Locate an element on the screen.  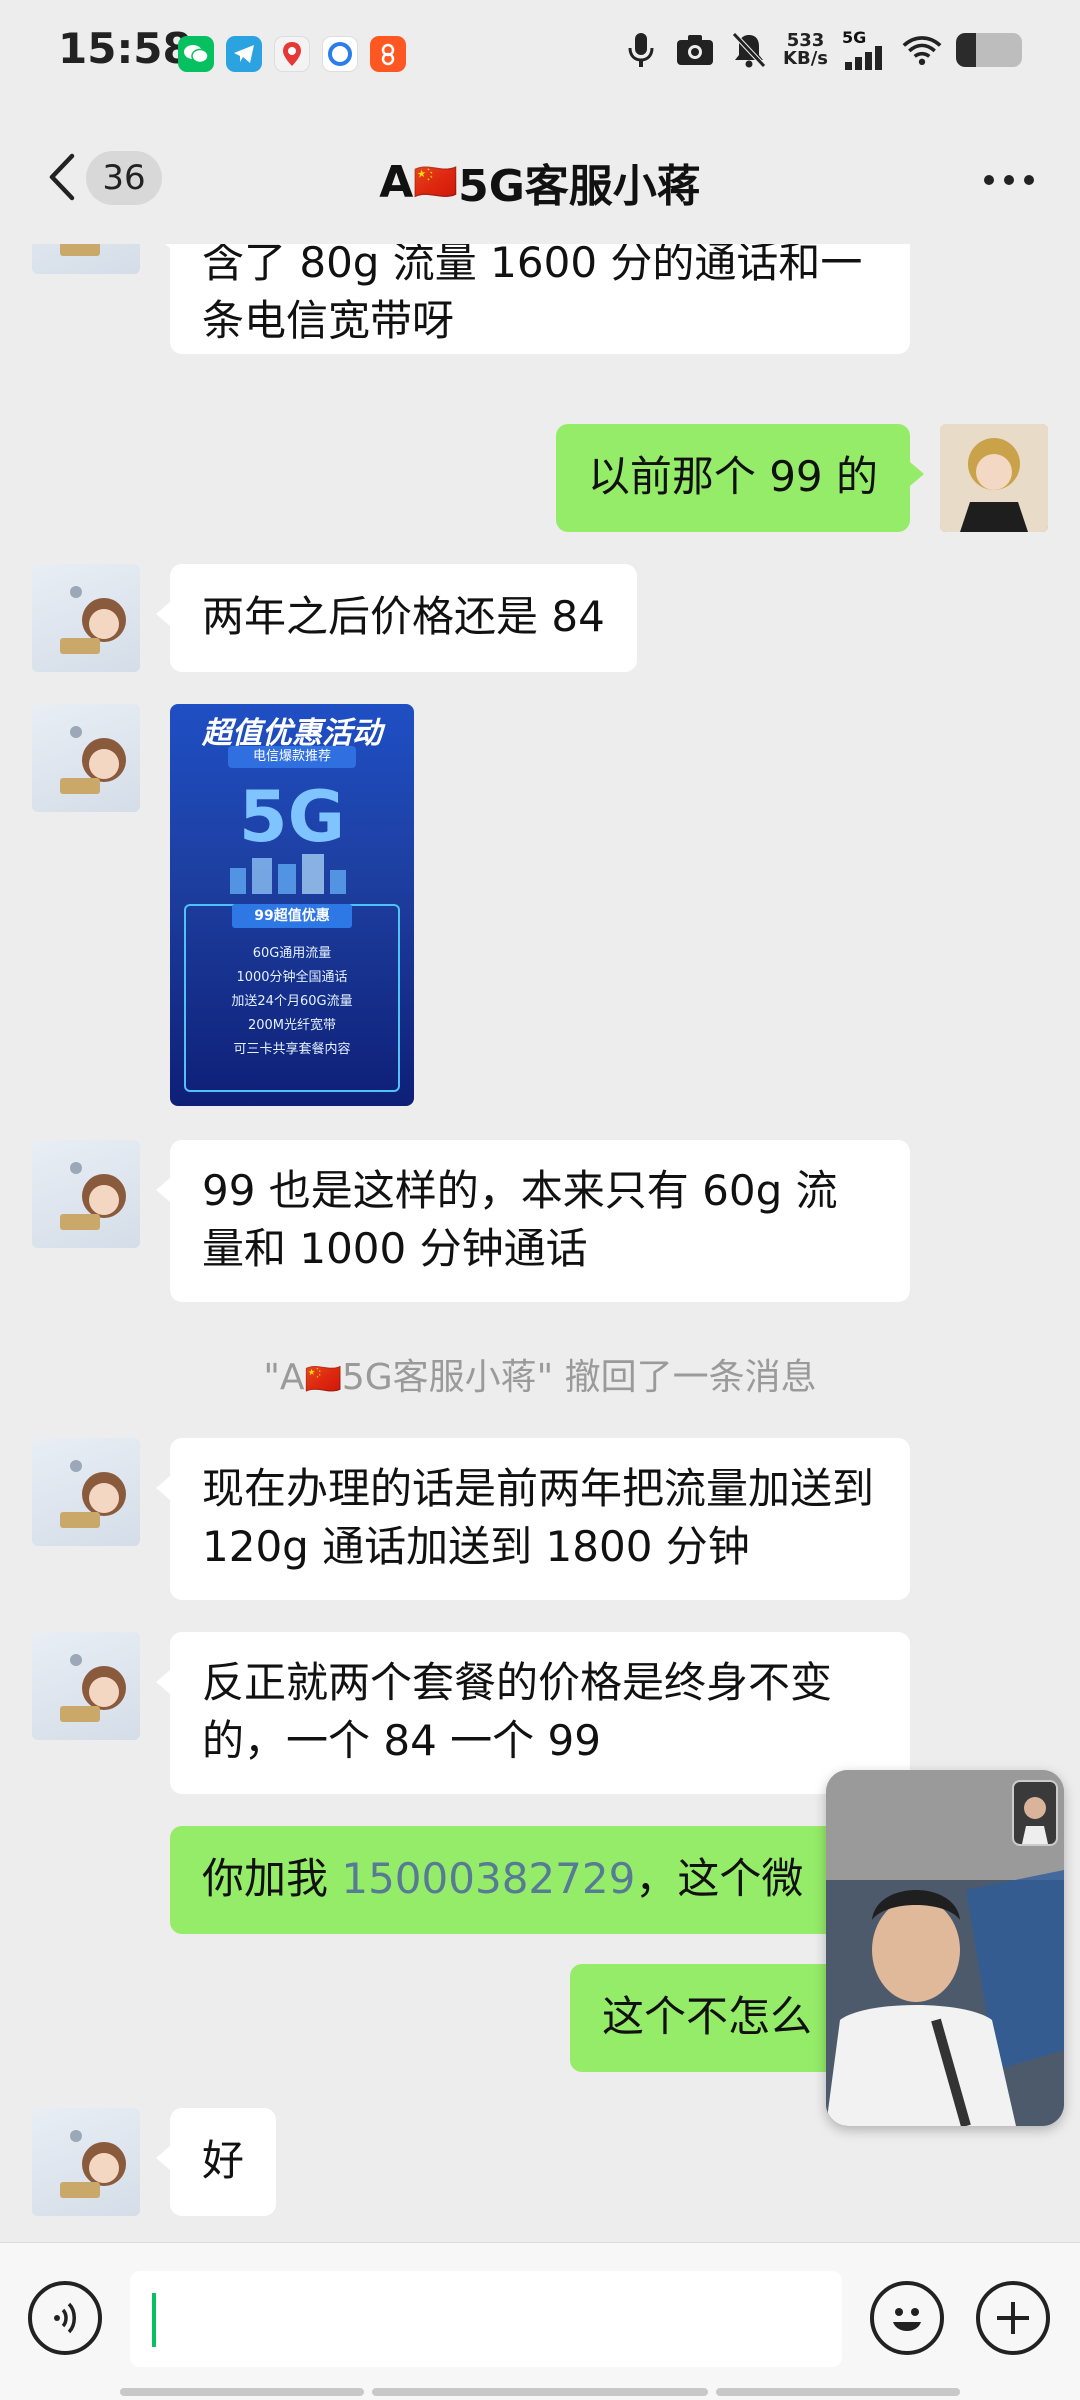
mute-bell-icon is located at coordinates (749, 50).